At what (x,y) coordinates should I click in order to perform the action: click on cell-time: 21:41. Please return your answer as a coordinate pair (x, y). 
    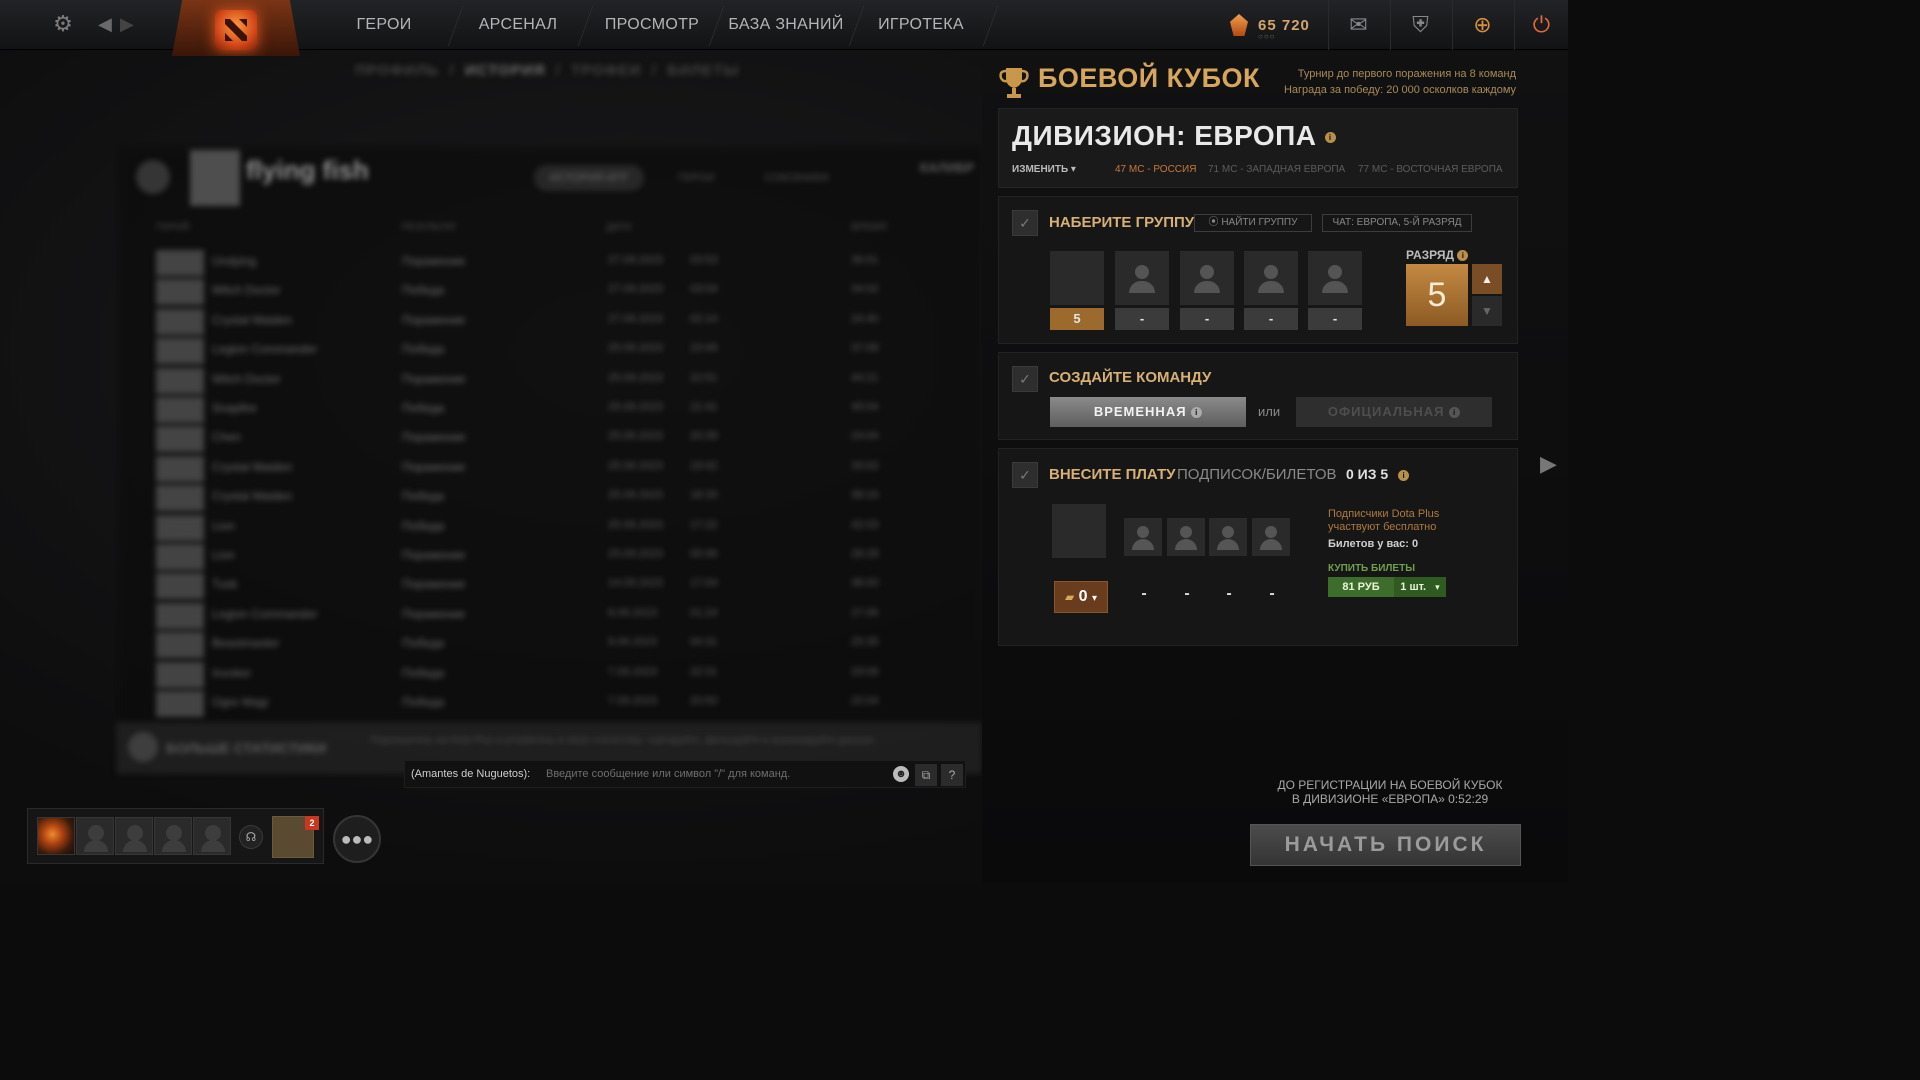
    Looking at the image, I should click on (704, 407).